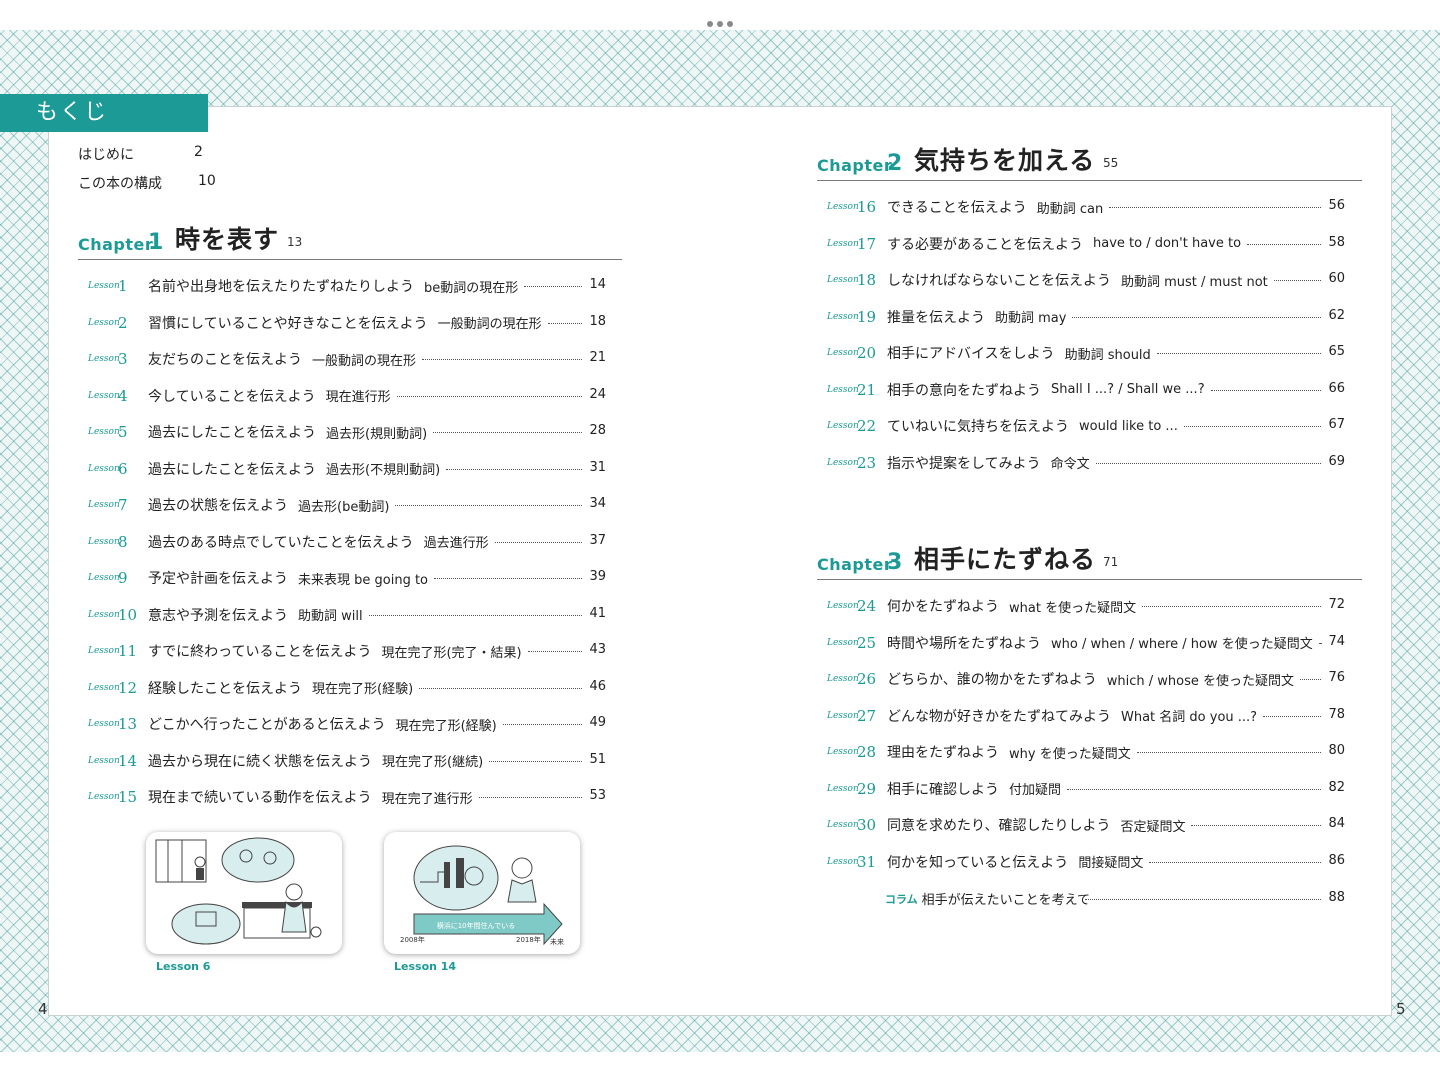 Image resolution: width=1440 pixels, height=1080 pixels. I want to click on lesson-row-22: Lesson 22 ていねいに気持ちを伝えよう would like to ... 67, so click(1081, 426).